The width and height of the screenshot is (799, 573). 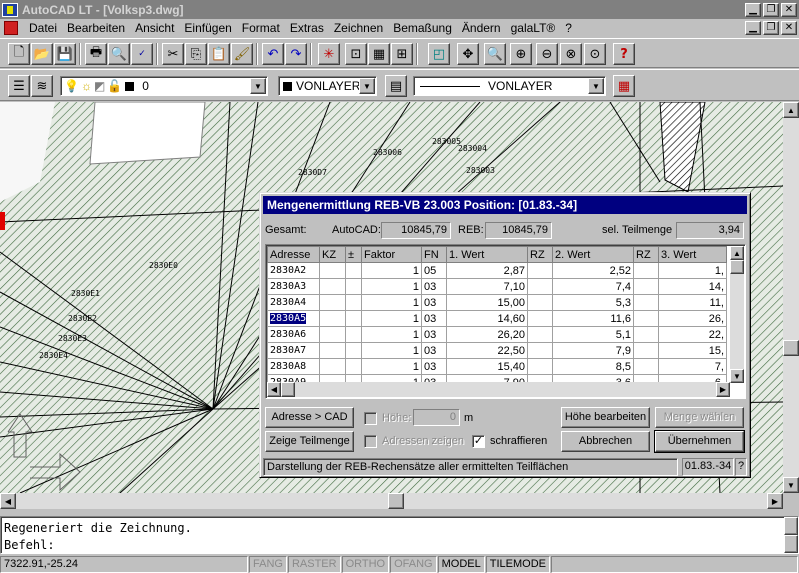 What do you see at coordinates (478, 441) in the screenshot?
I see `schraffieren-checkbox: ✓` at bounding box center [478, 441].